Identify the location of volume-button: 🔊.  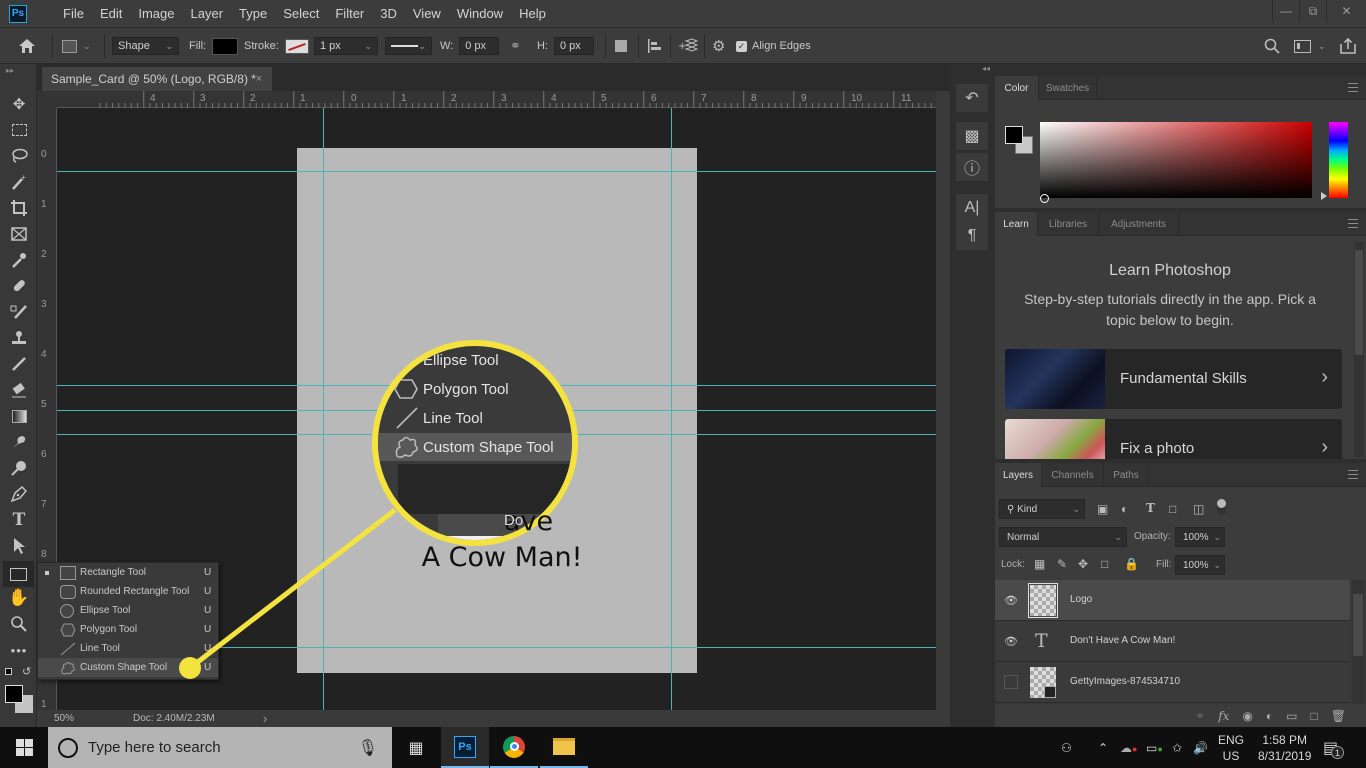
(1200, 747).